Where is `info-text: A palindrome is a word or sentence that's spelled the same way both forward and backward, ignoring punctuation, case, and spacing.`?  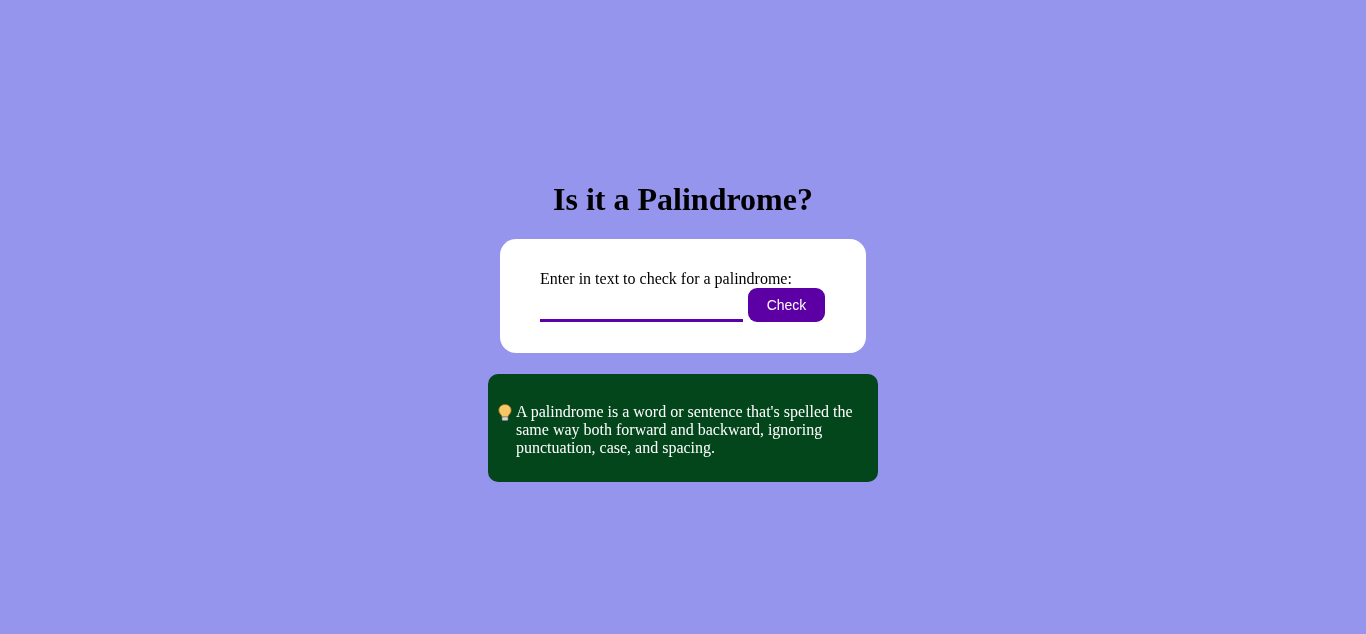 info-text: A palindrome is a word or sentence that's spelled the same way both forward and backward, ignoring punctuation, case, and spacing. is located at coordinates (685, 430).